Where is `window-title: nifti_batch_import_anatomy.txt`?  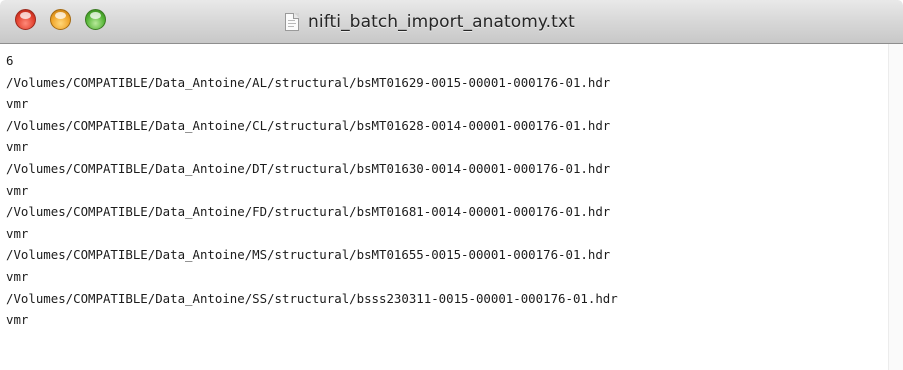
window-title: nifti_batch_import_anatomy.txt is located at coordinates (441, 22).